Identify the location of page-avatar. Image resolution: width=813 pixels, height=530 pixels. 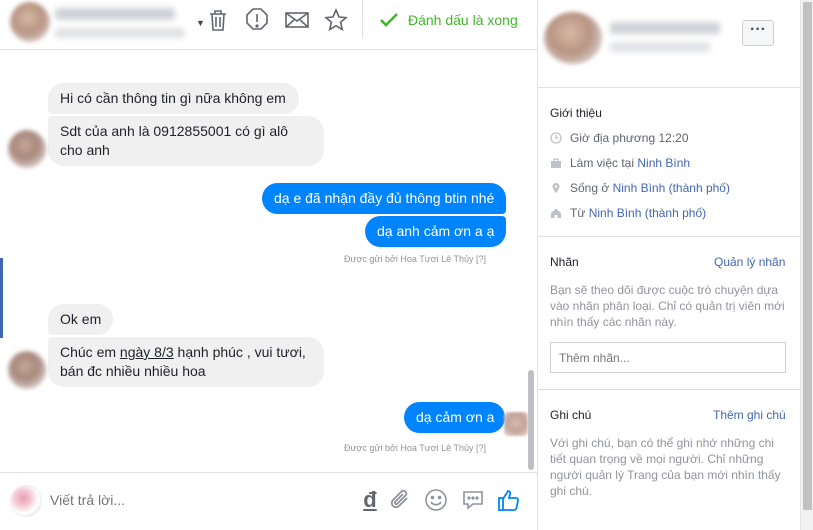
(26, 501).